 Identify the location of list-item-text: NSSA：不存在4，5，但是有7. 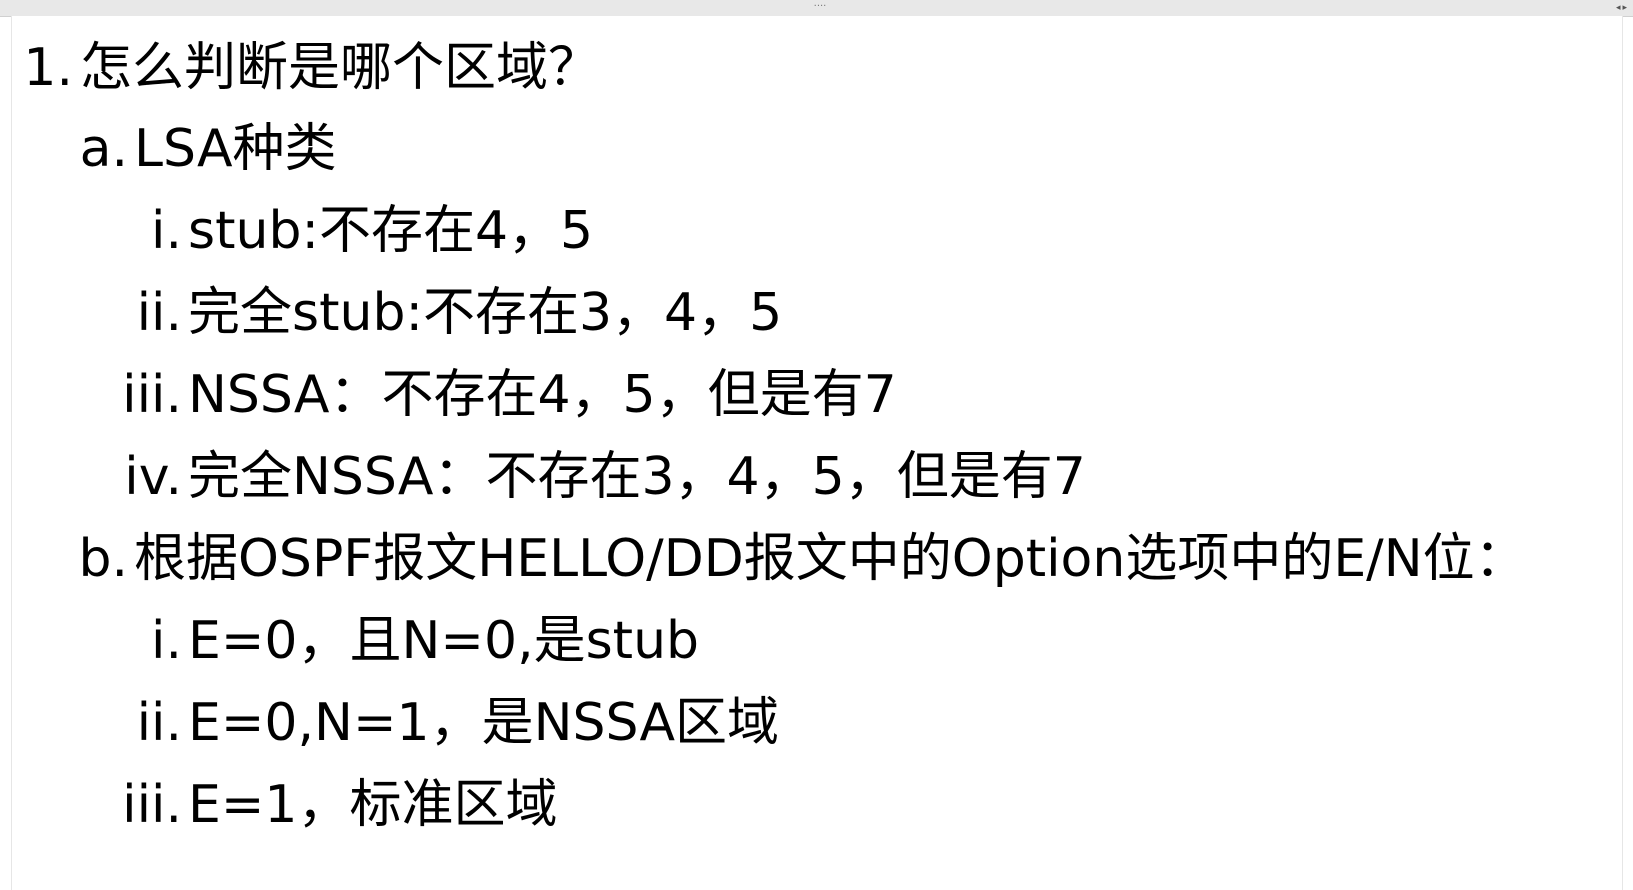
(542, 395).